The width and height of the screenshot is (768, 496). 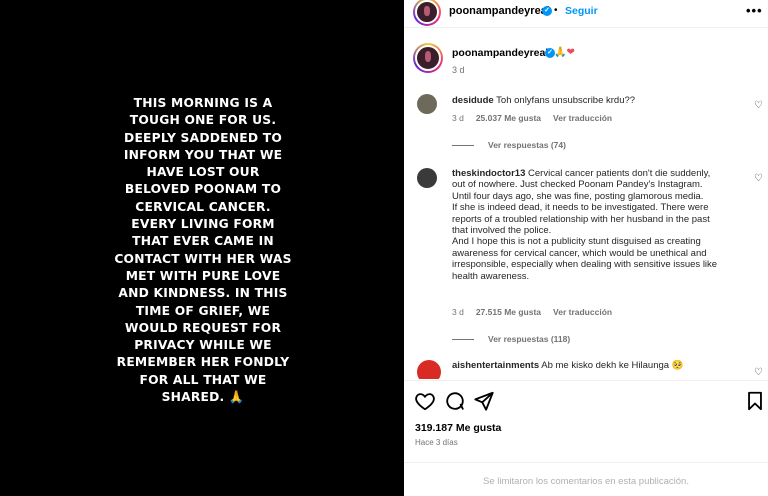 I want to click on comment-username: desidude, so click(x=473, y=100).